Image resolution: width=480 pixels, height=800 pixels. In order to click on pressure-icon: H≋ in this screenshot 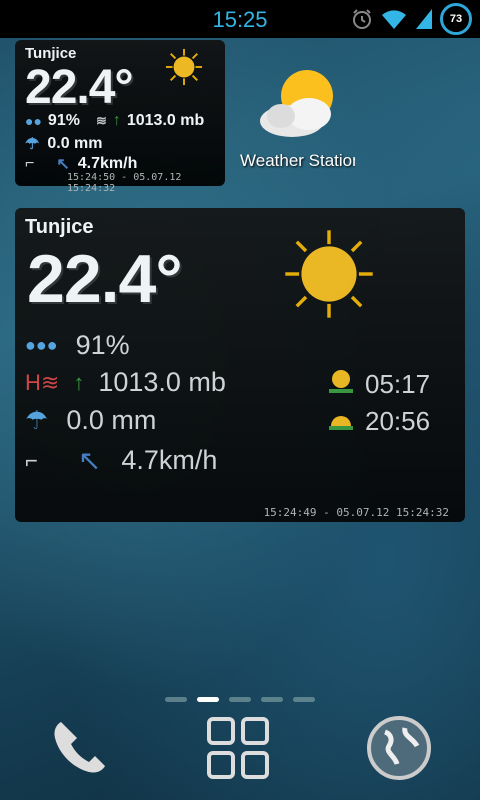, I will do `click(42, 382)`.